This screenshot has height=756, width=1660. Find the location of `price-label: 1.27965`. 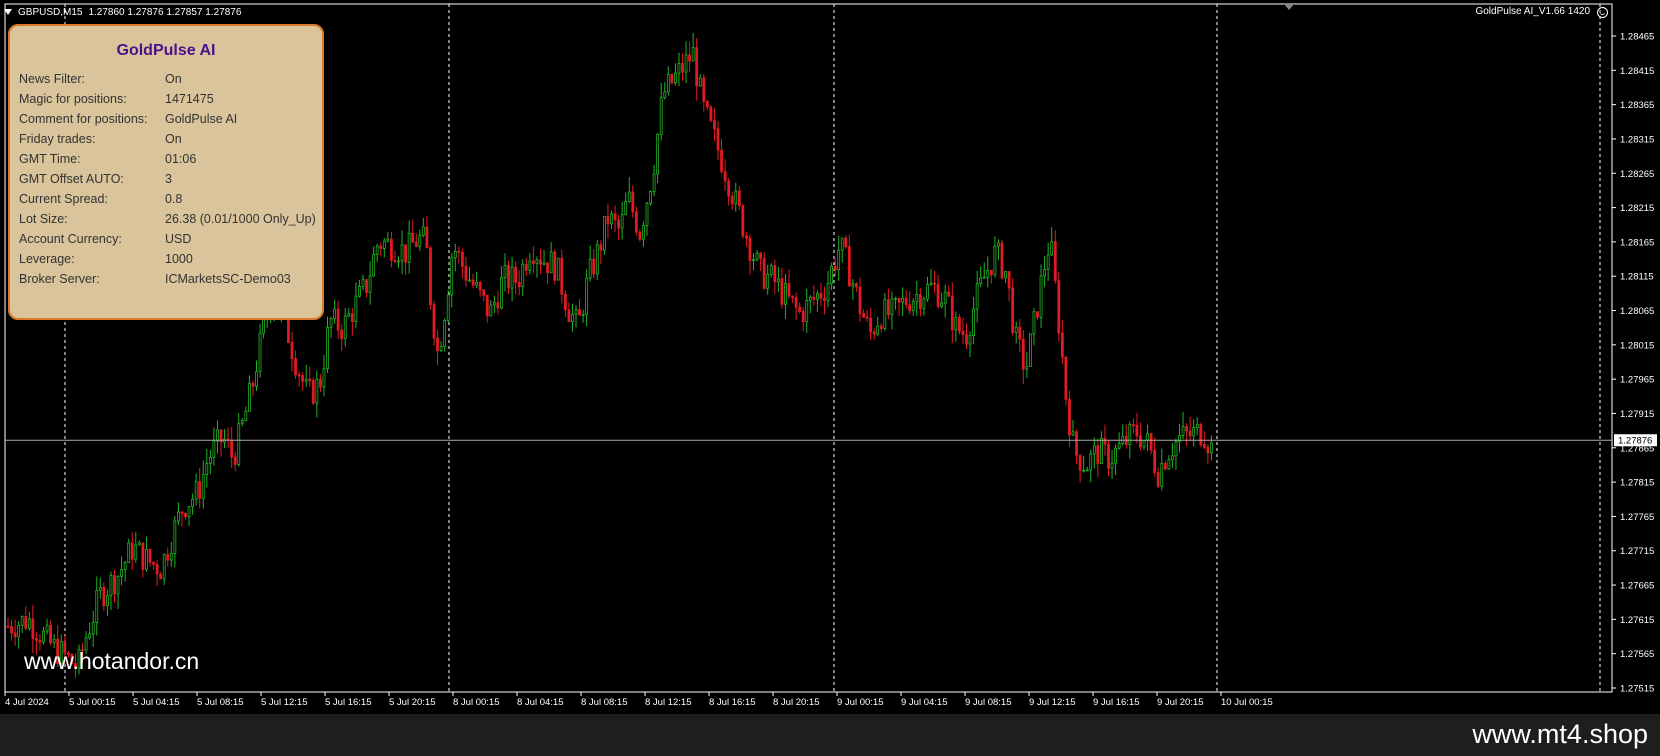

price-label: 1.27965 is located at coordinates (1637, 380).